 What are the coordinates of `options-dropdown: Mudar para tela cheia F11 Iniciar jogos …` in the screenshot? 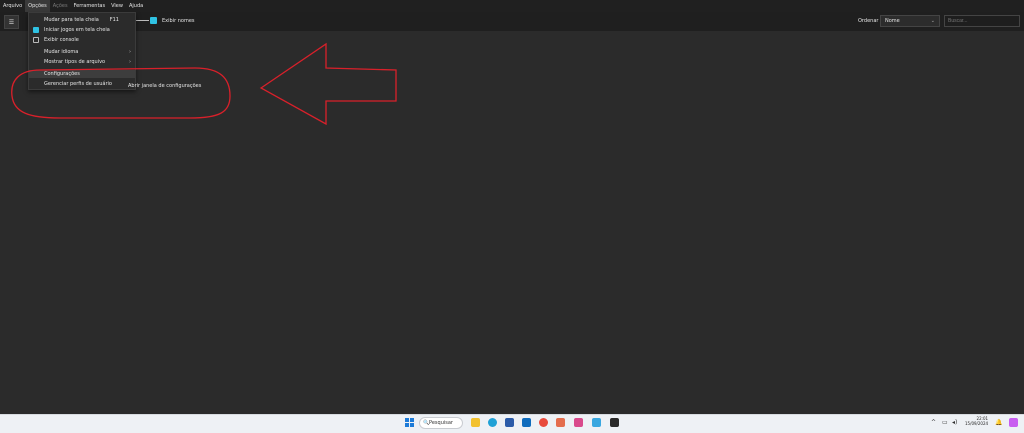 It's located at (82, 51).